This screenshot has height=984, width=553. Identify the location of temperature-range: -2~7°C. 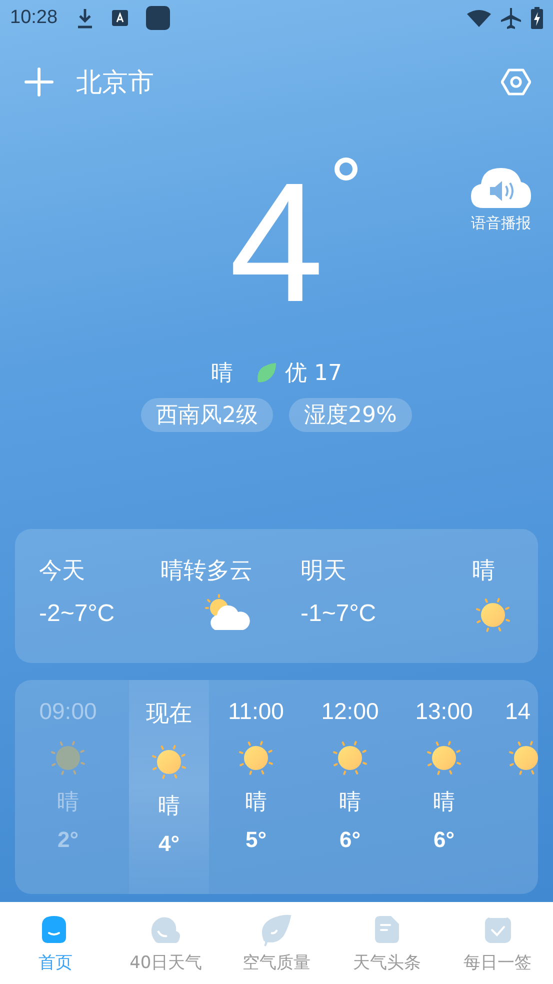
(77, 614).